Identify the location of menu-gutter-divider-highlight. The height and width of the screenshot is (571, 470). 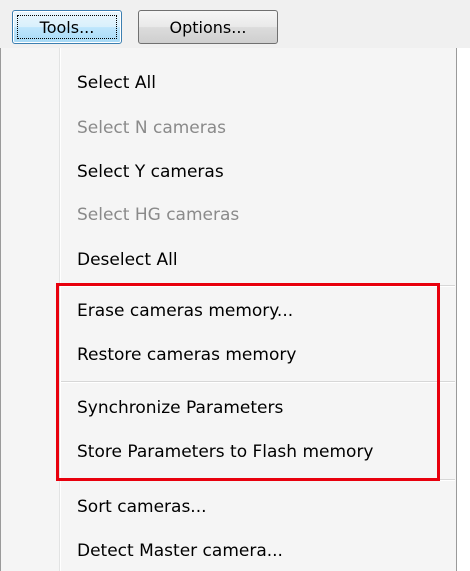
(60, 309).